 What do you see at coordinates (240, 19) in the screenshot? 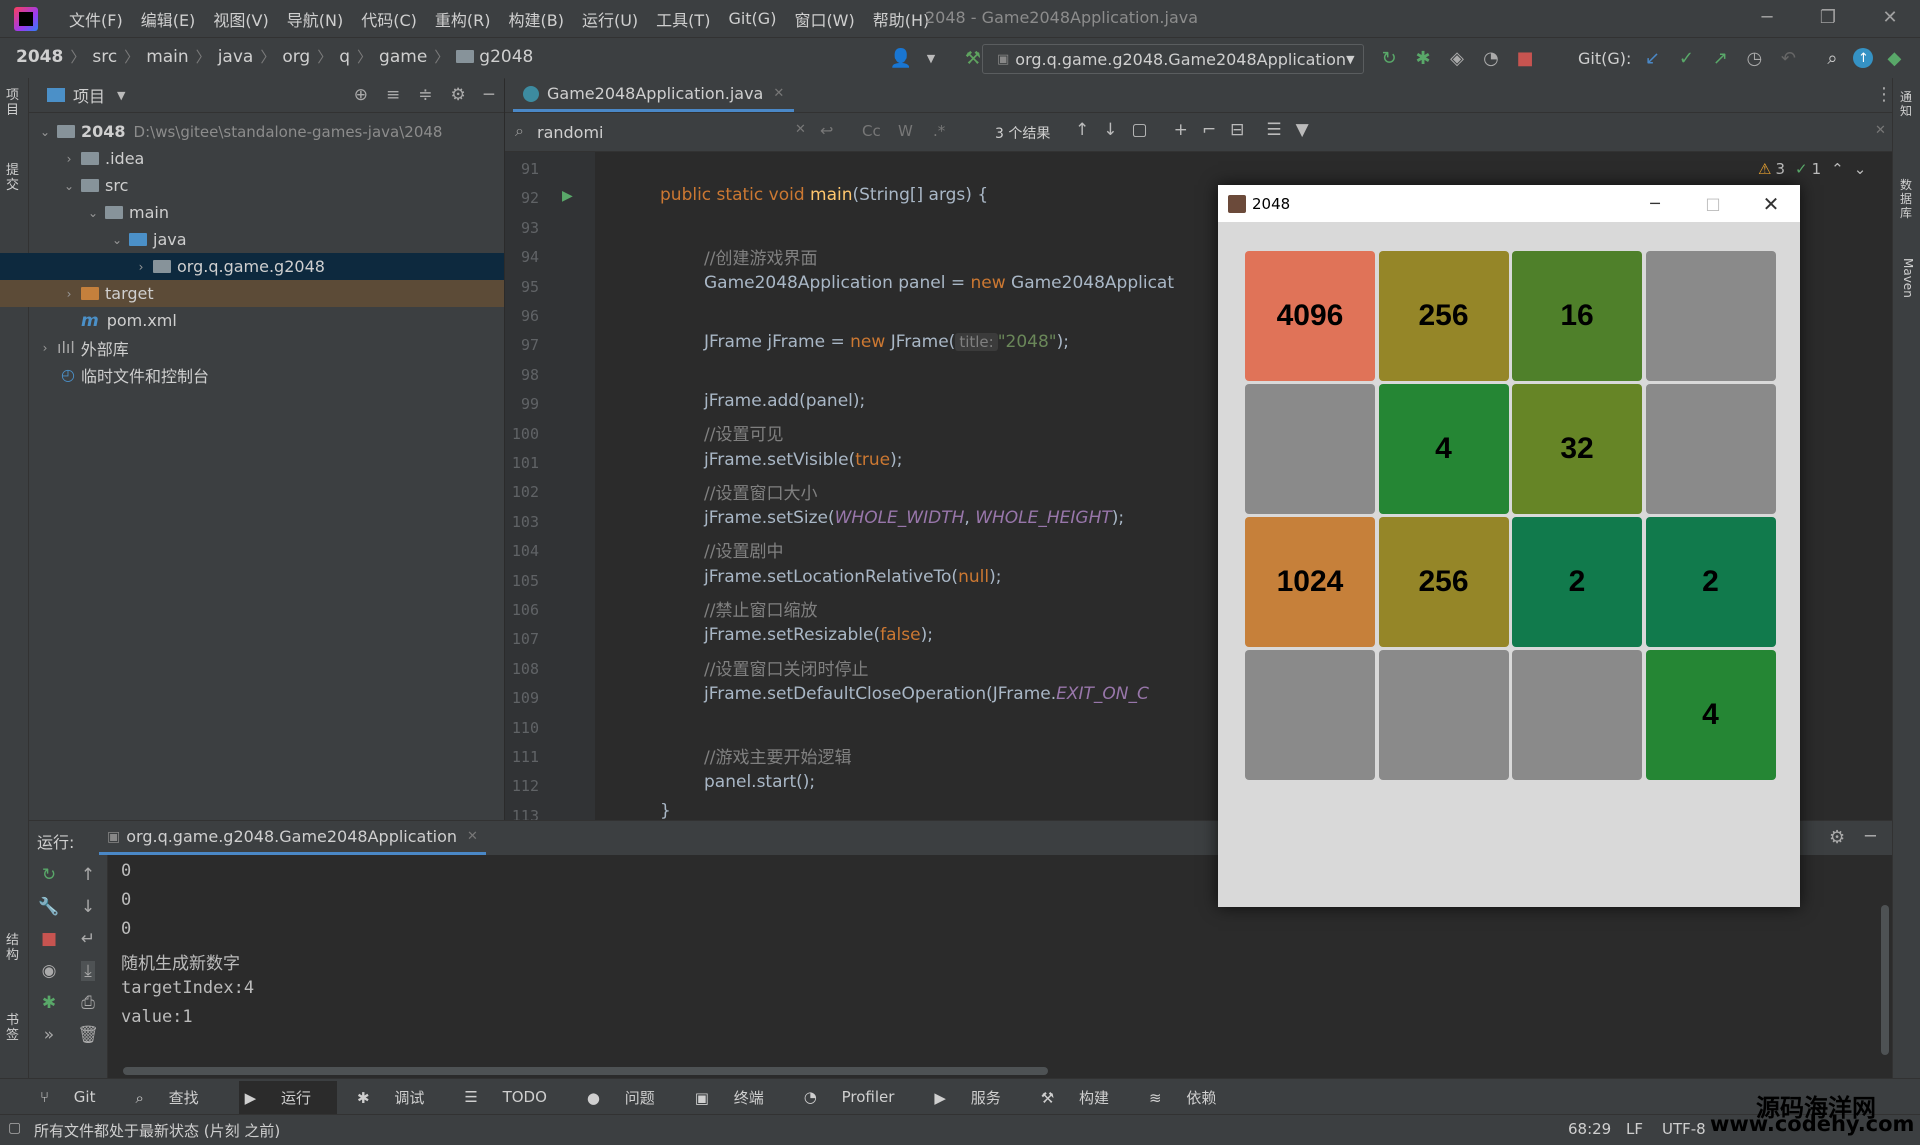
I see `menu-item: 视图(V)` at bounding box center [240, 19].